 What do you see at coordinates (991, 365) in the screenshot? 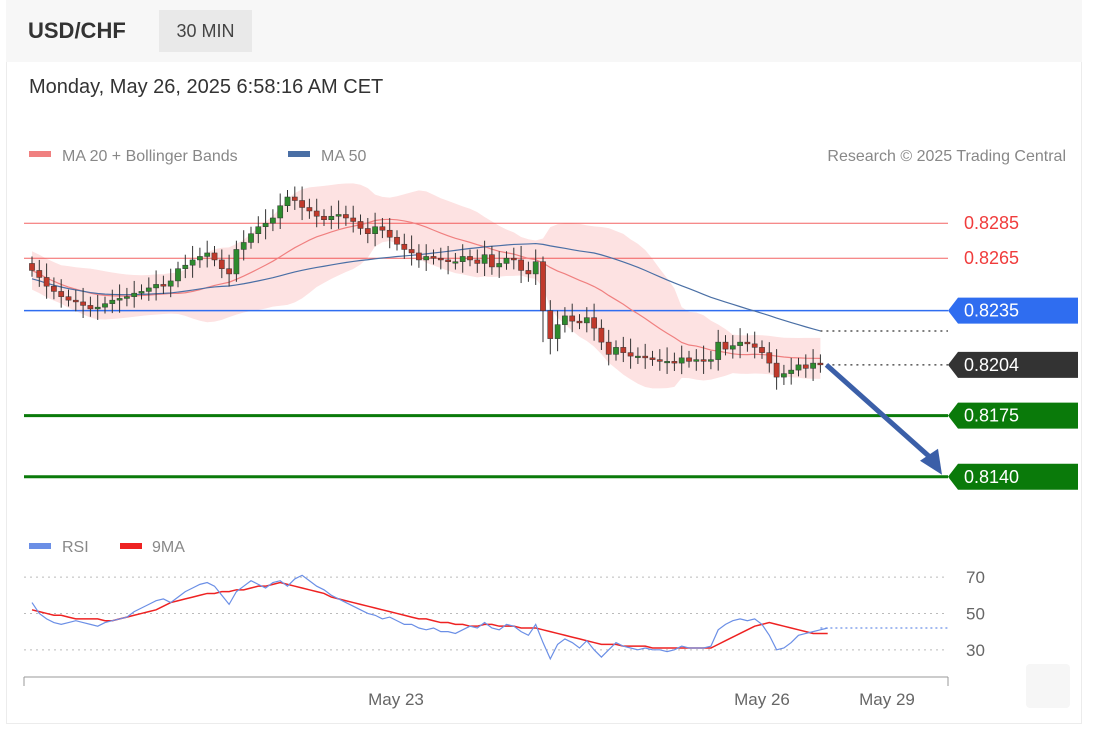
I see `level-tag-label: 0.8204` at bounding box center [991, 365].